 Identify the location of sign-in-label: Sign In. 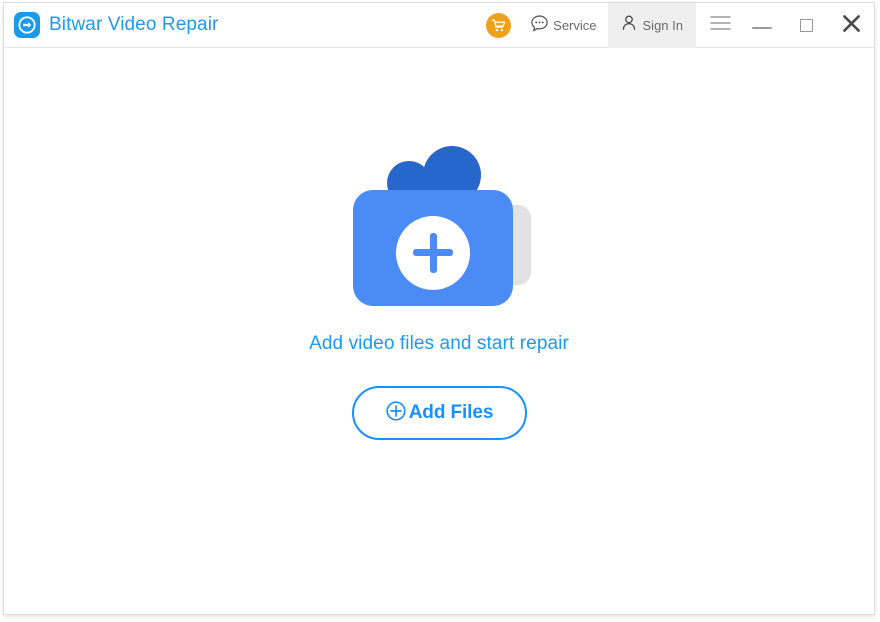
(662, 25).